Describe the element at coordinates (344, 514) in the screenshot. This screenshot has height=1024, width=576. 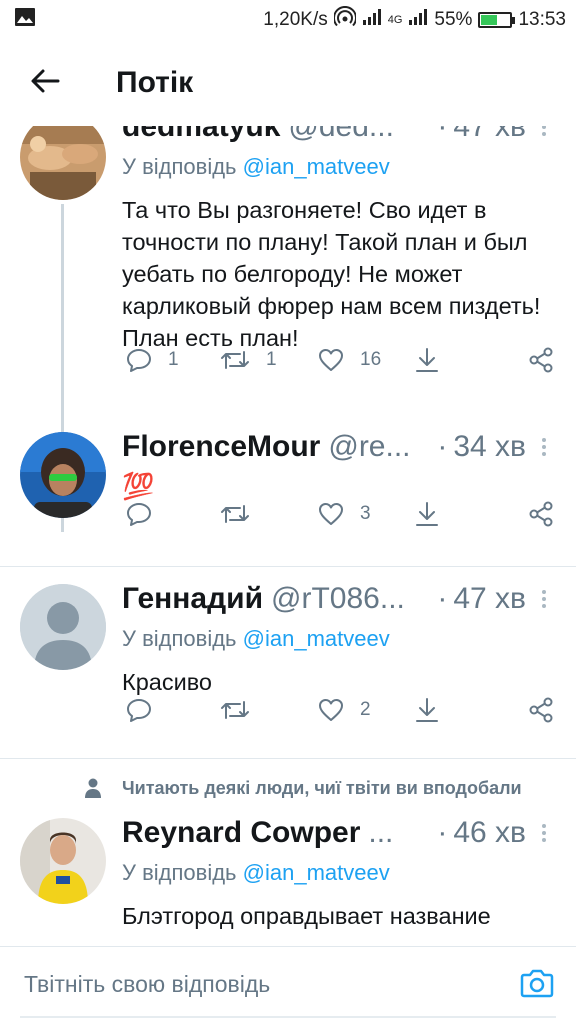
I see `like-button: 3` at that location.